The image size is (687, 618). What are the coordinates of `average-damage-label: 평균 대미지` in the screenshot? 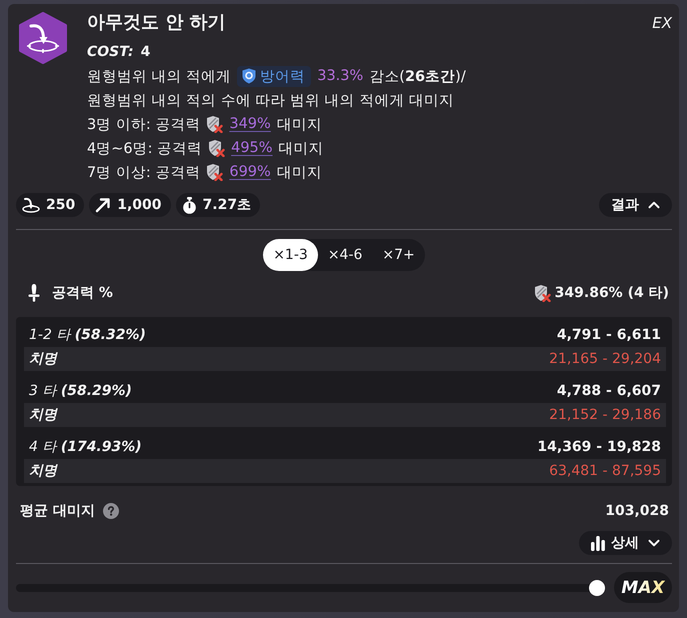 It's located at (57, 511).